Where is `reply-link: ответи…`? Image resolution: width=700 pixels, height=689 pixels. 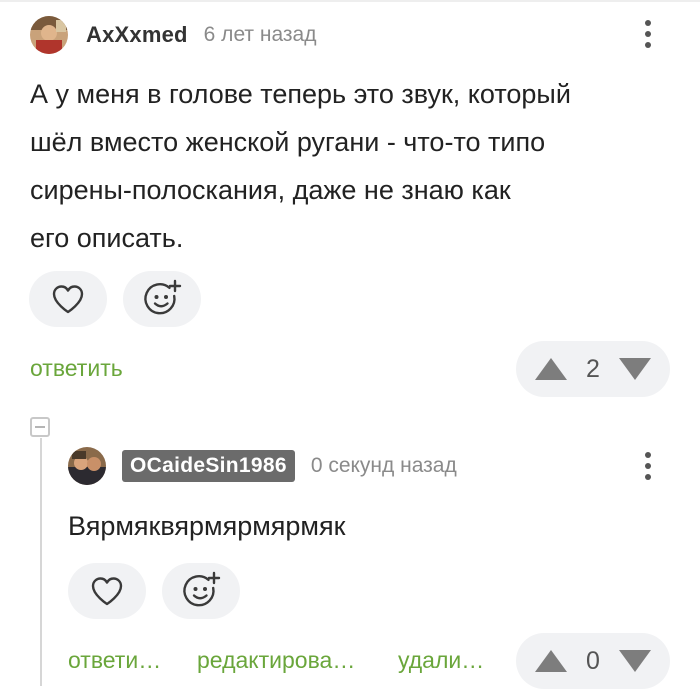
reply-link: ответи… is located at coordinates (114, 660).